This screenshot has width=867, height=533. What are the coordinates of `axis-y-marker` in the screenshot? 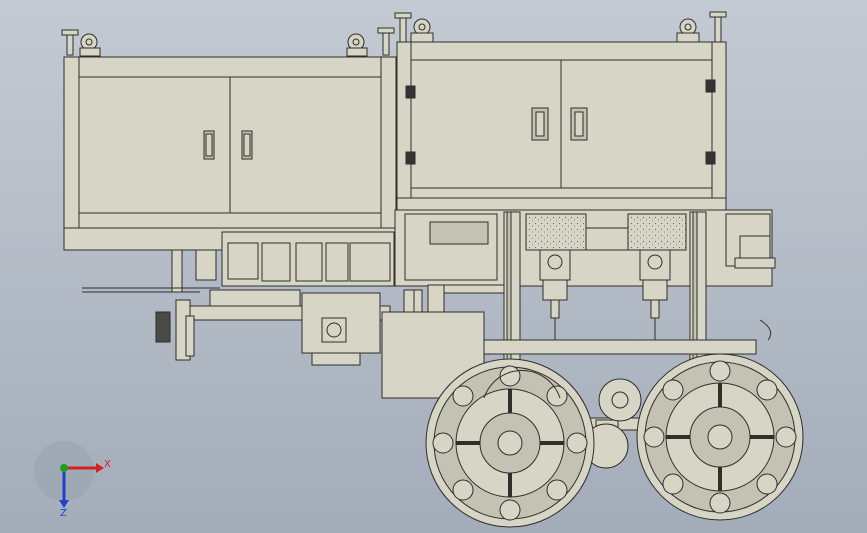 It's located at (64, 468).